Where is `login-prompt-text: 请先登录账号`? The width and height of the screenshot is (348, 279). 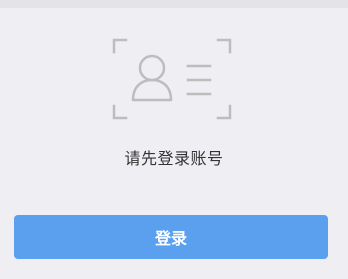
login-prompt-text: 请先登录账号 is located at coordinates (174, 158).